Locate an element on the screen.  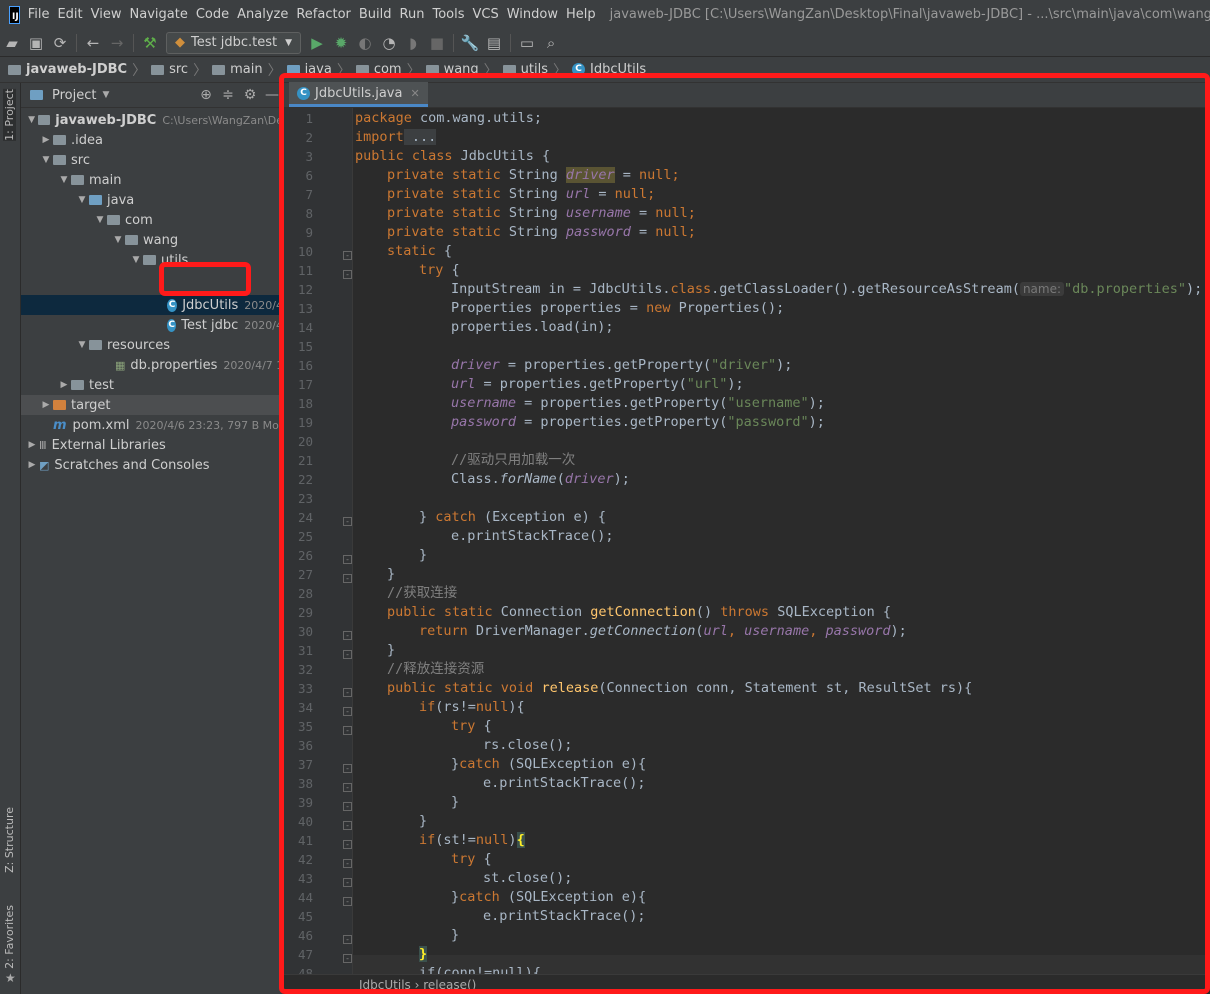
menu-edit: Edit is located at coordinates (73, 14).